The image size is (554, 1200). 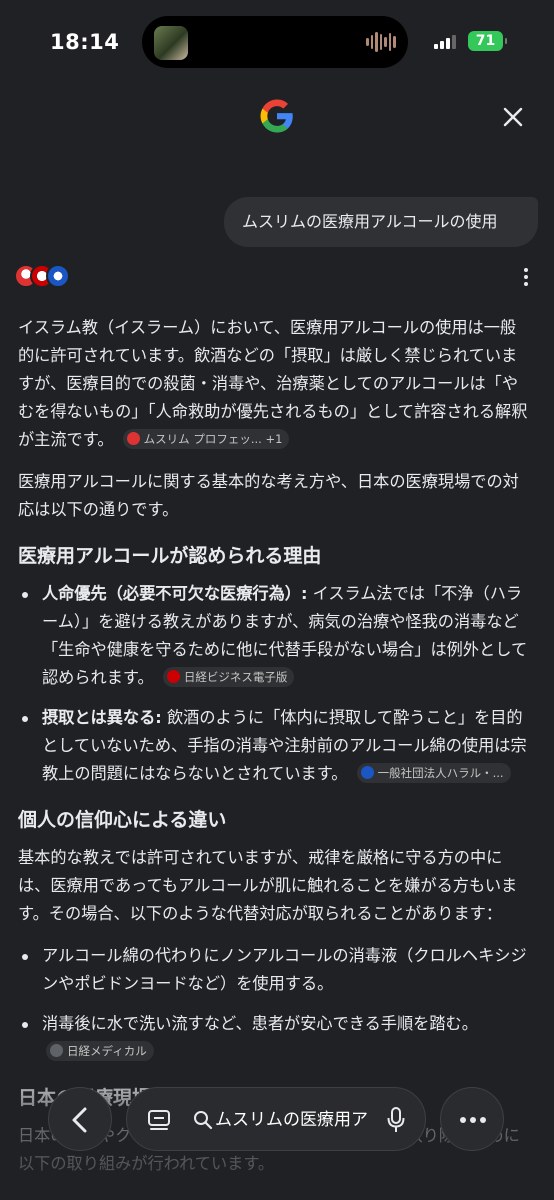 I want to click on citation-count: +1, so click(x=274, y=439).